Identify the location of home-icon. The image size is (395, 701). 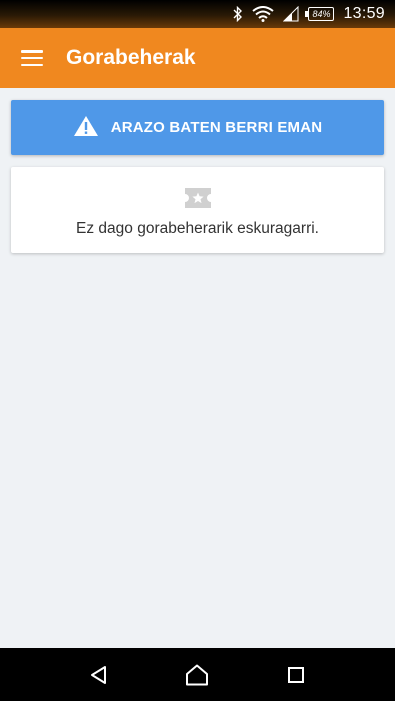
(197, 674).